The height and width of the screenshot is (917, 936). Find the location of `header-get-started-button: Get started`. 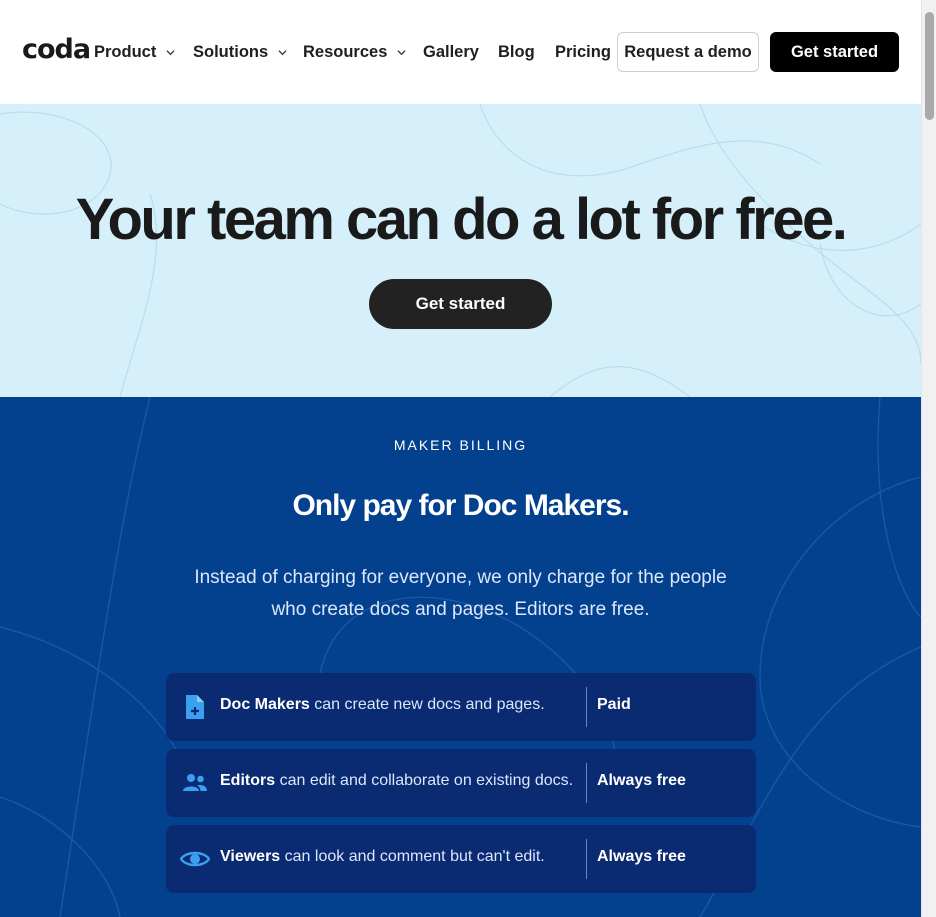

header-get-started-button: Get started is located at coordinates (834, 52).